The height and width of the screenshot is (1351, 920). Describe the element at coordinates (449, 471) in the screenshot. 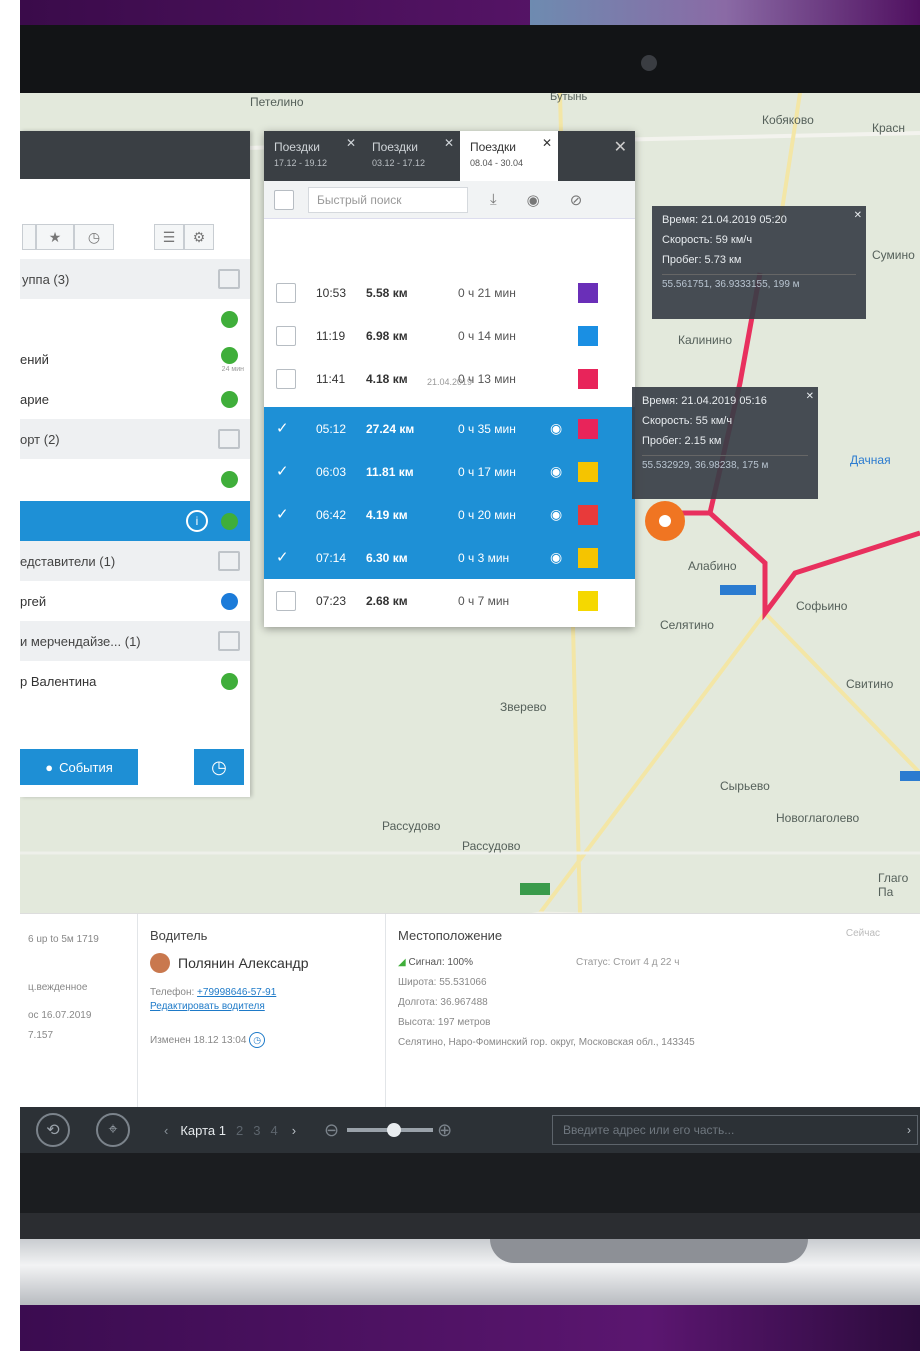

I see `trip-row: ✓ 06:03 11.81 км 0 ч 17 мин ◉` at that location.